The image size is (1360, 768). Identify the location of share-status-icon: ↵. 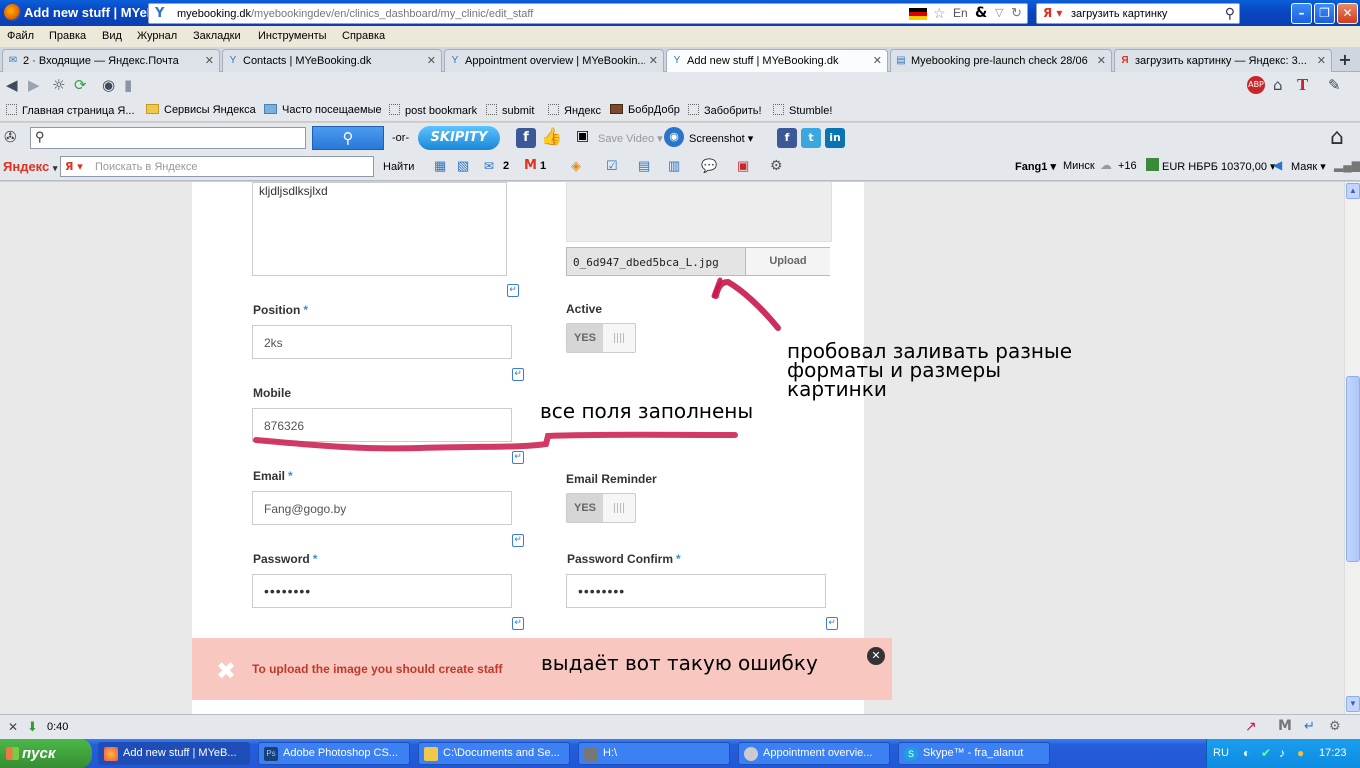
(1309, 726).